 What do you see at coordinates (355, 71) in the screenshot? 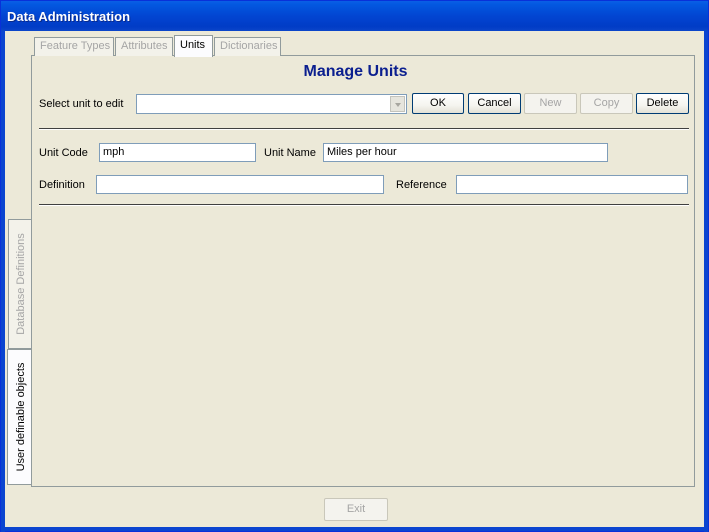
I see `page-title: Manage Units` at bounding box center [355, 71].